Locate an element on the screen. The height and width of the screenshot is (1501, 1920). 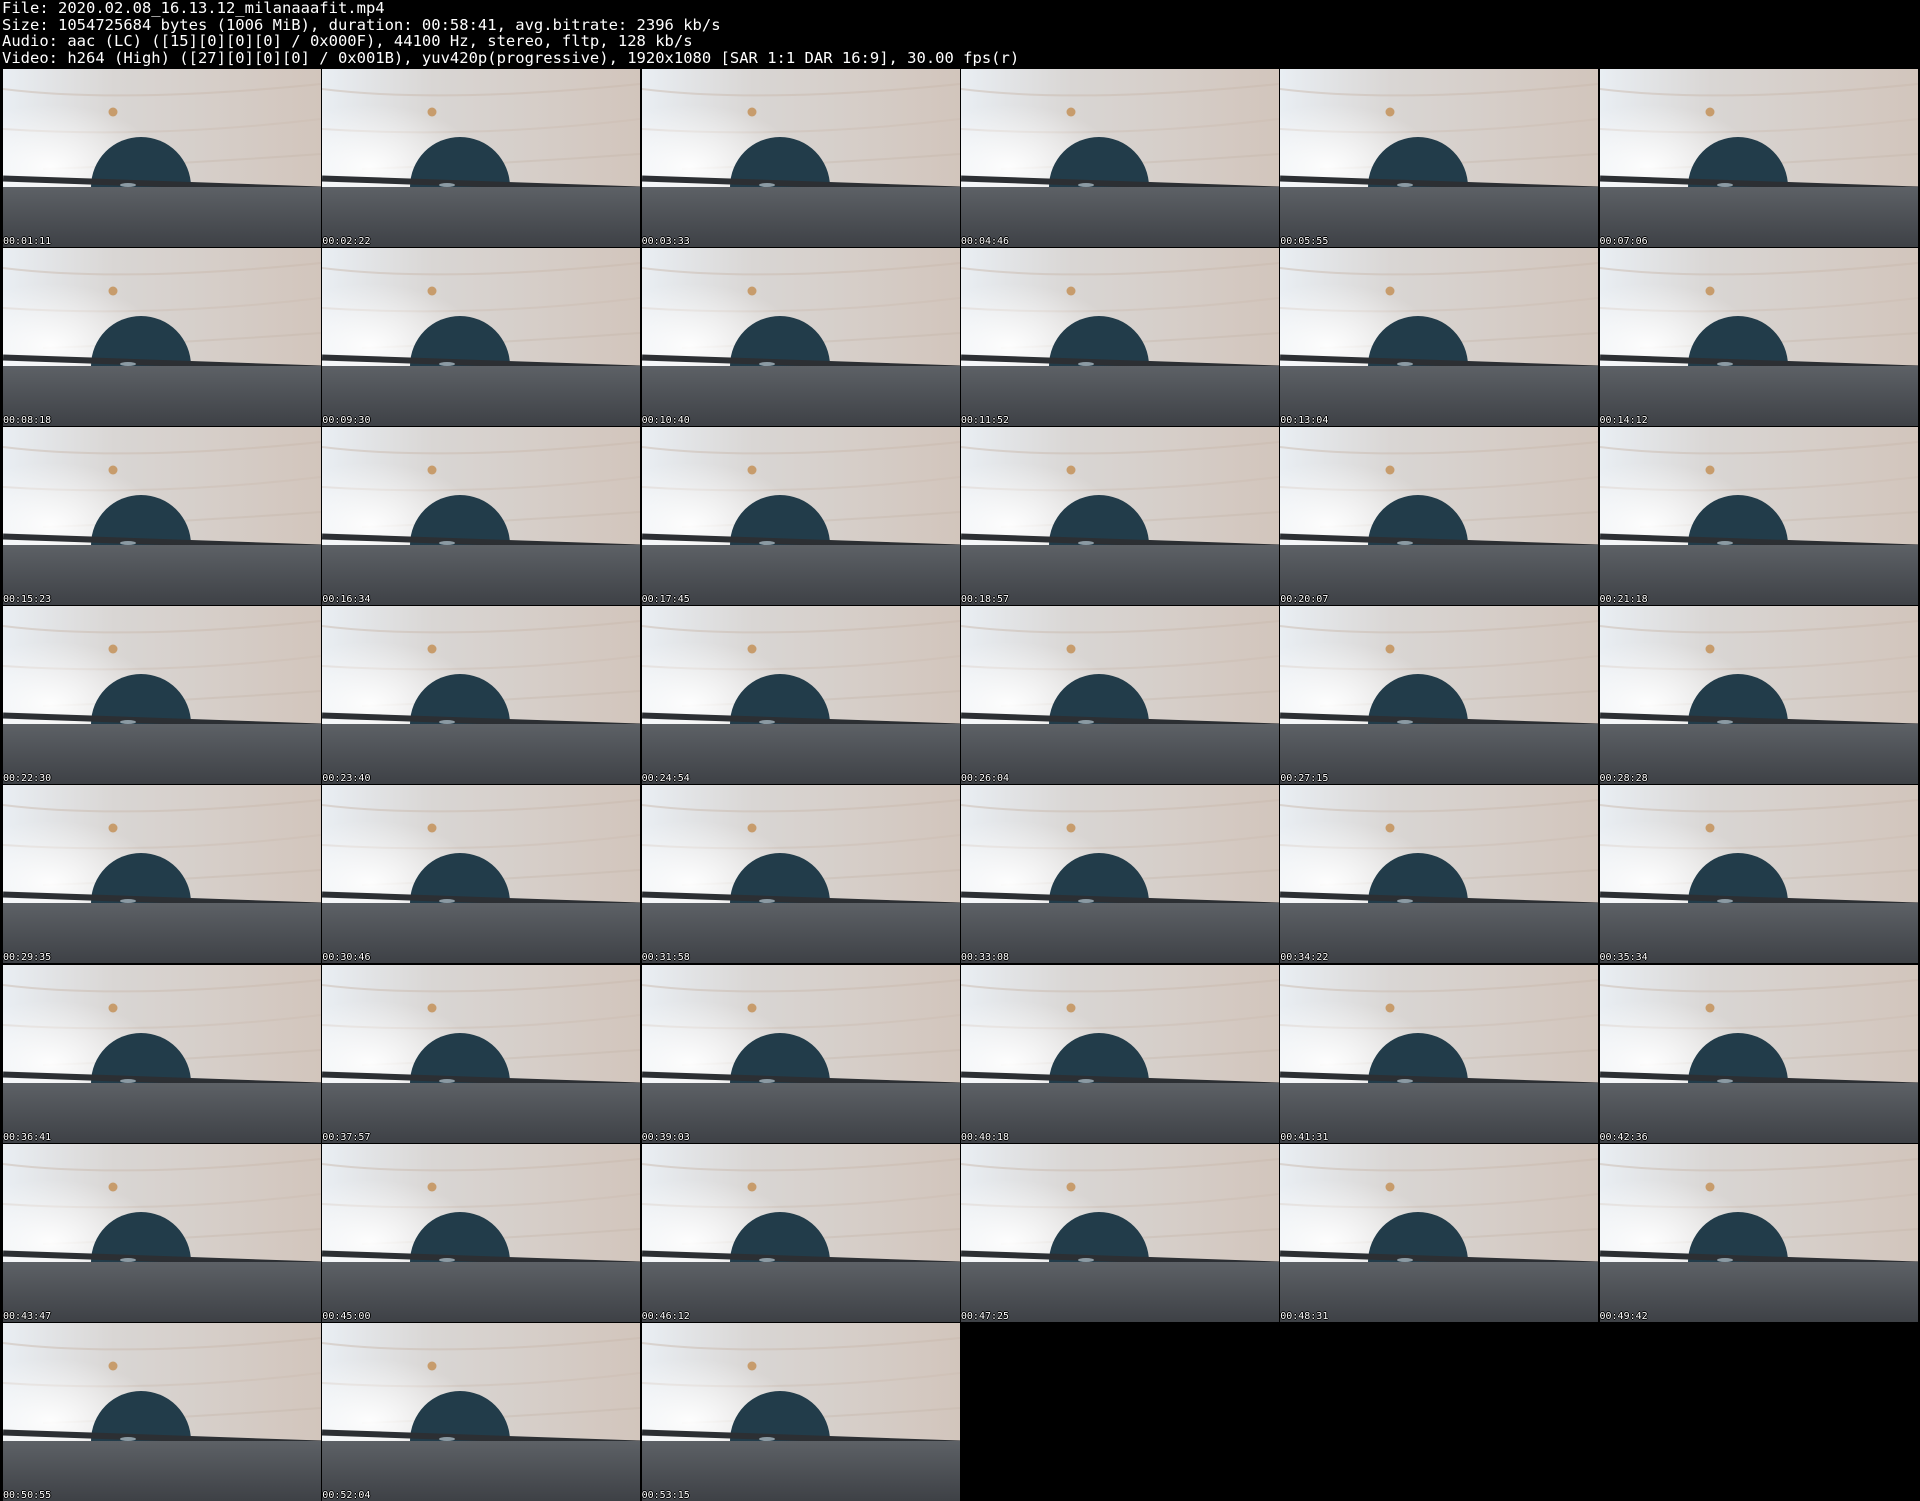
frame-timestamp: 00:33:08 is located at coordinates (985, 958).